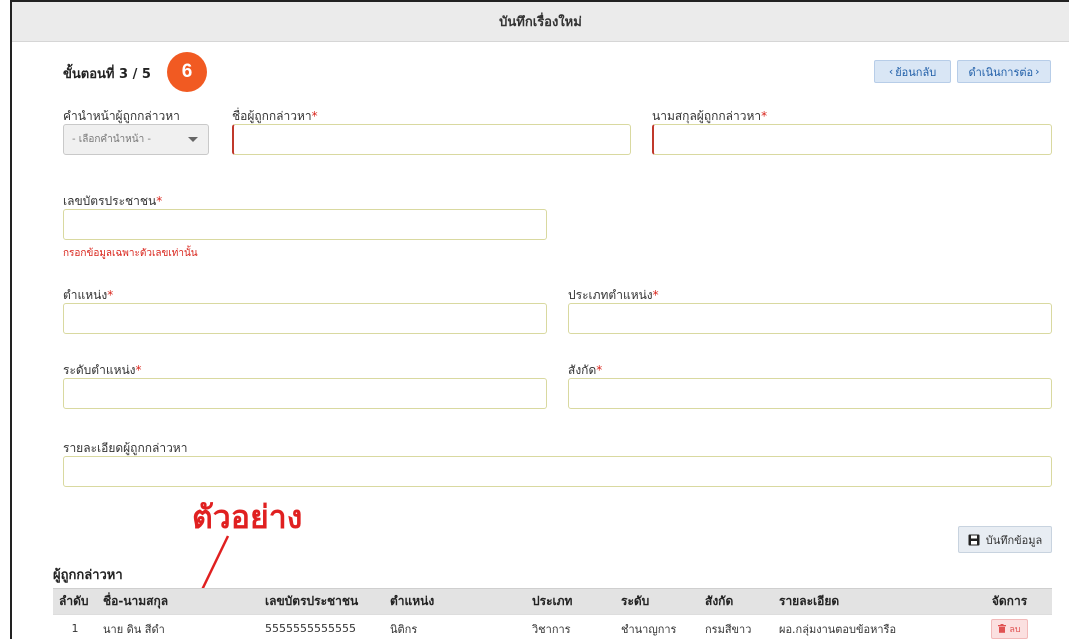 This screenshot has height=639, width=1069. What do you see at coordinates (321, 626) in the screenshot?
I see `cell-idcard: 5555555555555` at bounding box center [321, 626].